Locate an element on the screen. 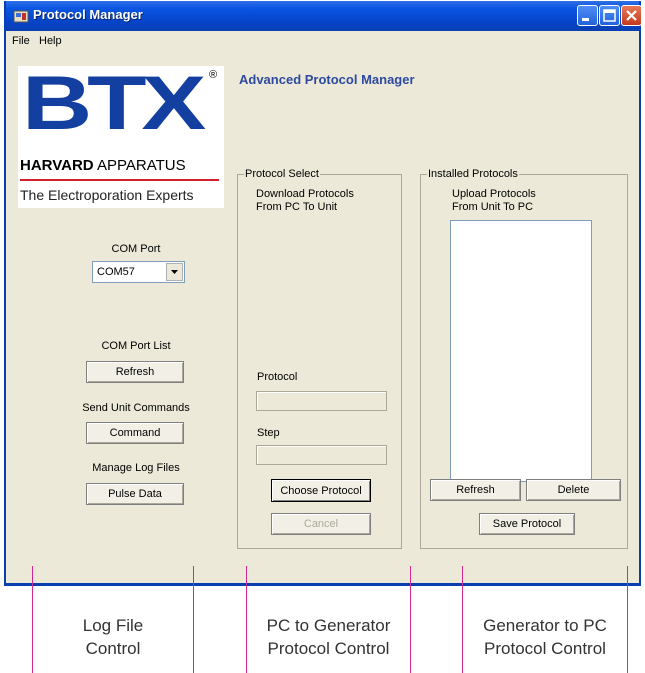 The height and width of the screenshot is (673, 645). protocol-select-title: Protocol Select is located at coordinates (282, 174).